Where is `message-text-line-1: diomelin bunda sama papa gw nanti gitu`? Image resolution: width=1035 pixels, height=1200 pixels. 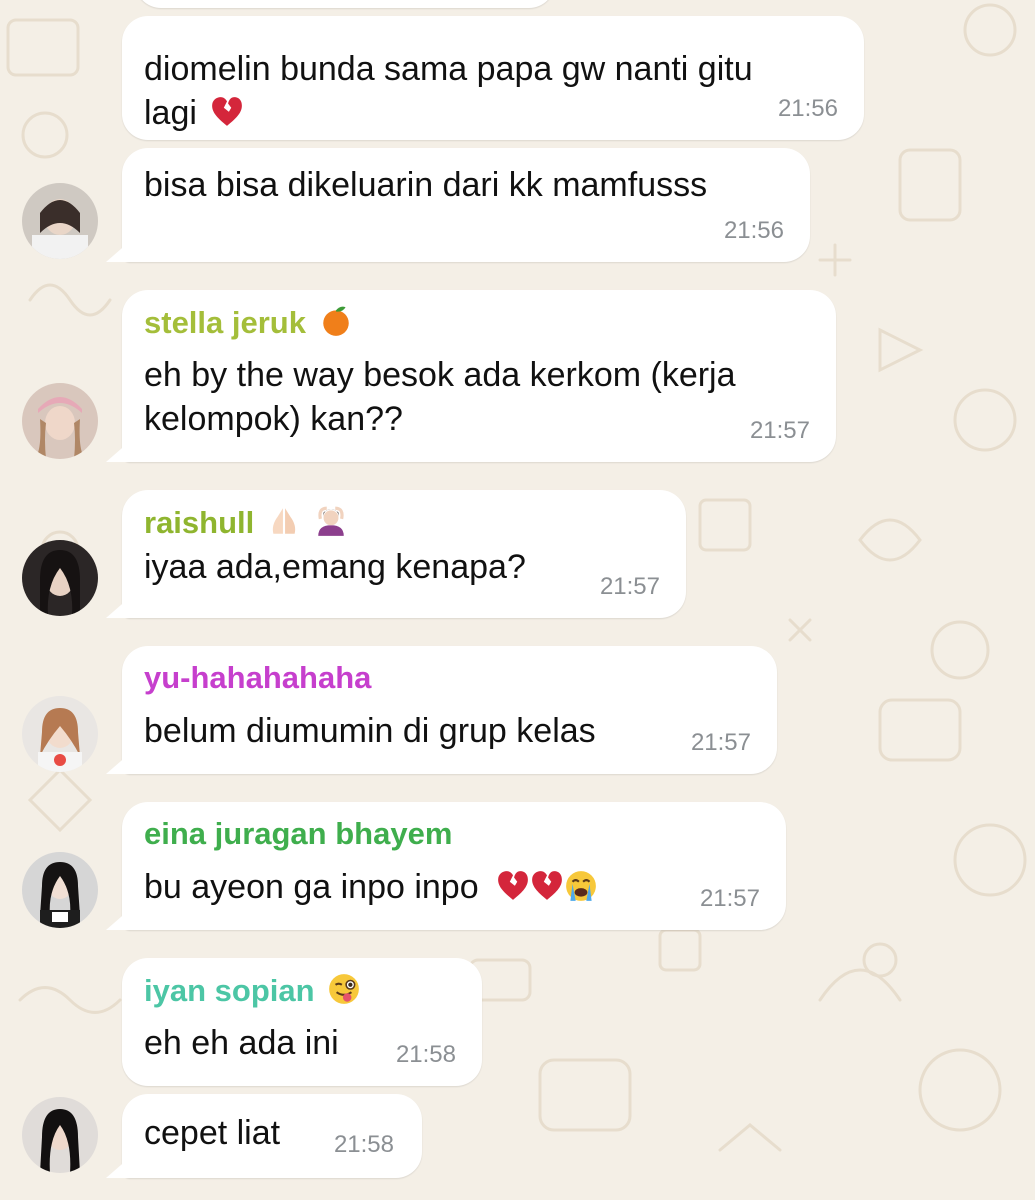 message-text-line-1: diomelin bunda sama papa gw nanti gitu is located at coordinates (448, 69).